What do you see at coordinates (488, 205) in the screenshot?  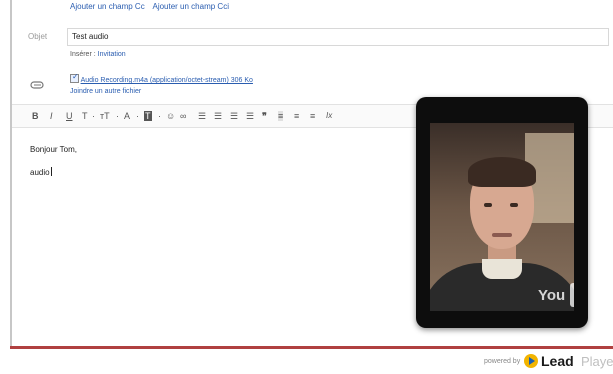 I see `person-eye-left` at bounding box center [488, 205].